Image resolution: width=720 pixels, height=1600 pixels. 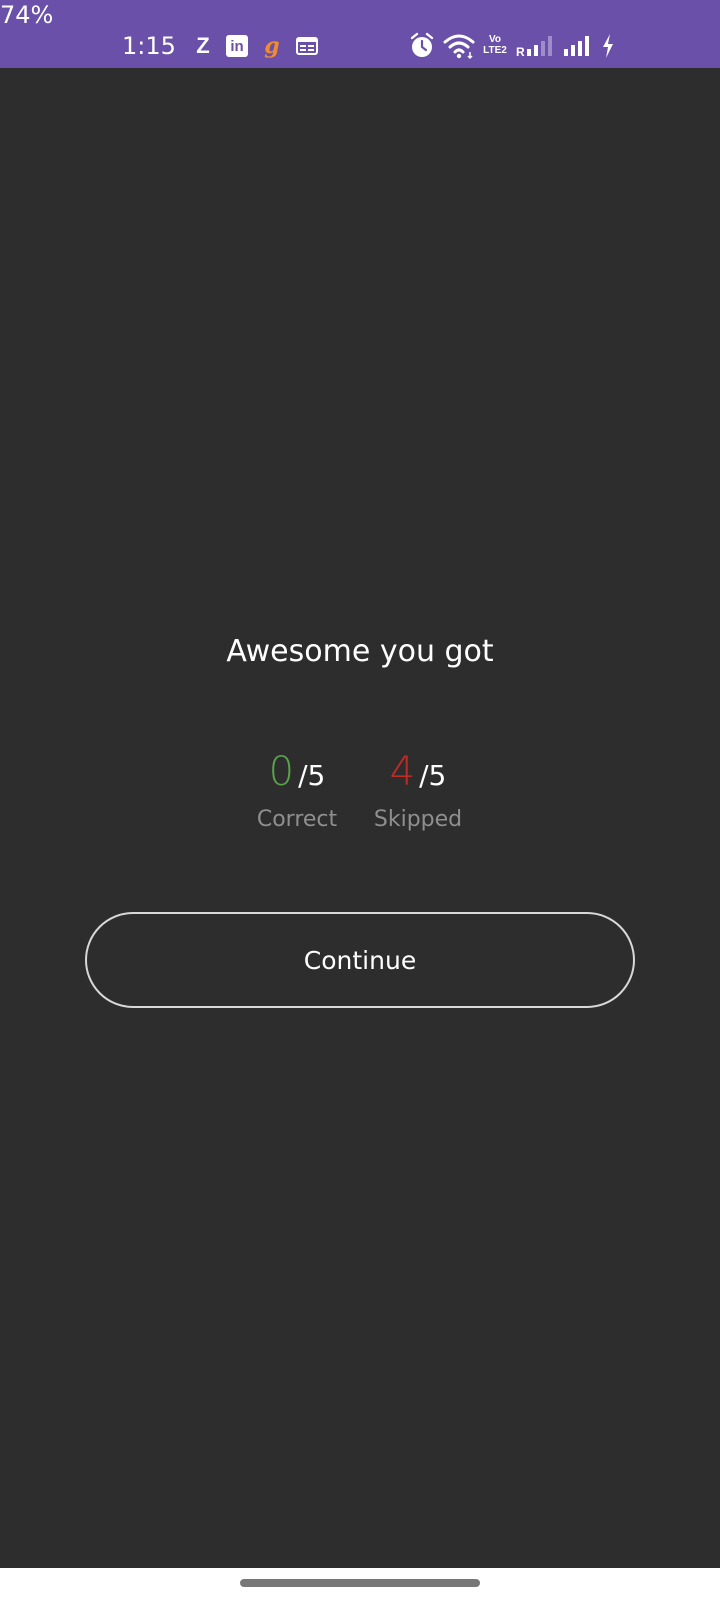 What do you see at coordinates (297, 791) in the screenshot?
I see `correct-score: 0/5 Correct` at bounding box center [297, 791].